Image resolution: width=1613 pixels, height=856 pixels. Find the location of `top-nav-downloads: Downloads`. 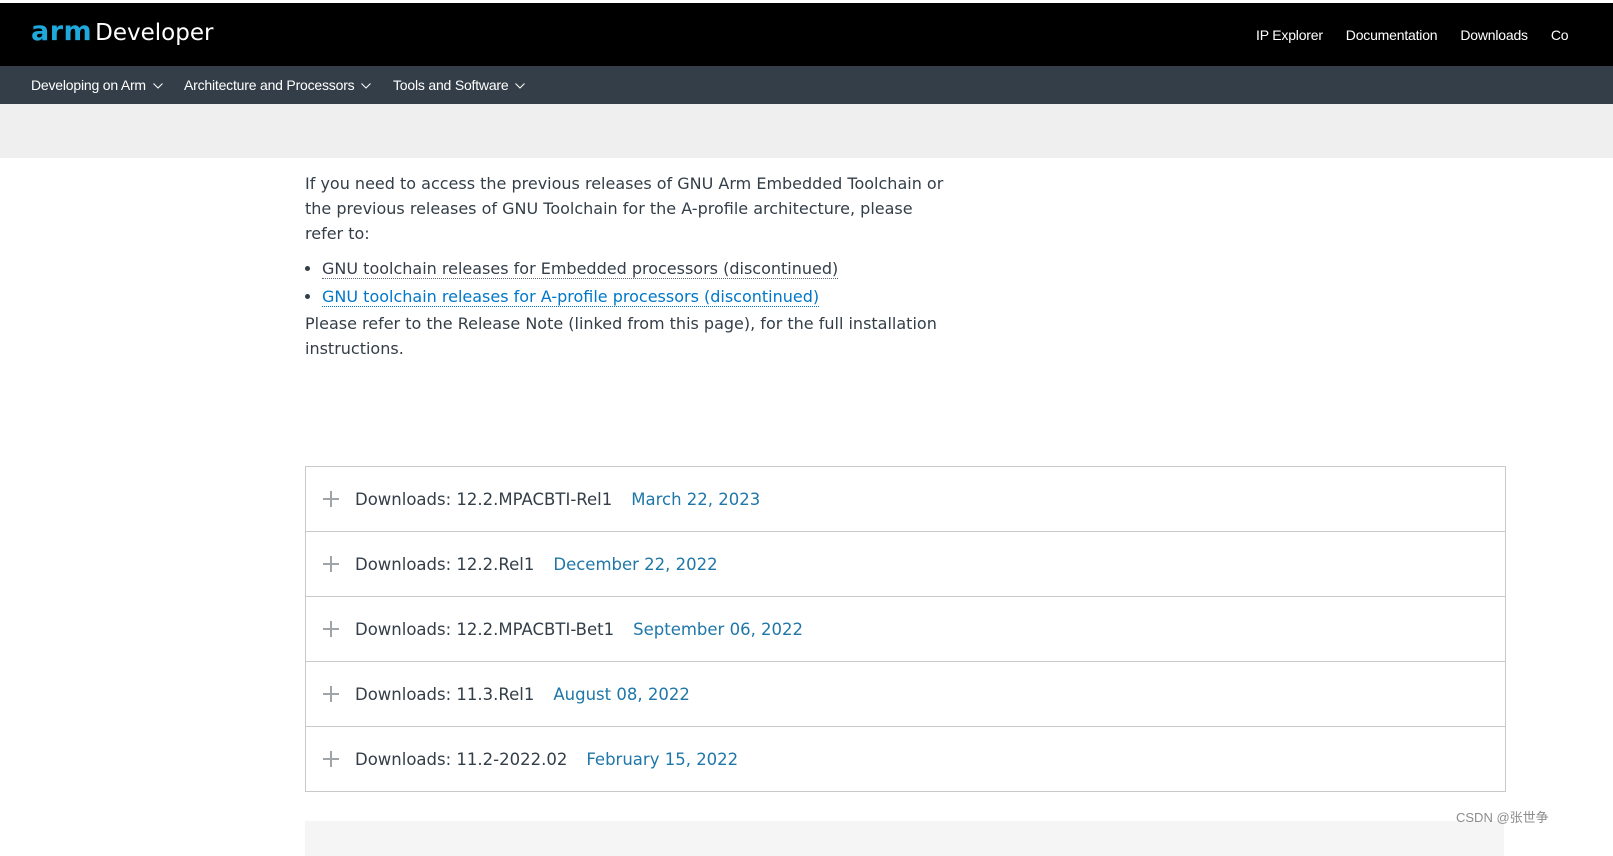

top-nav-downloads: Downloads is located at coordinates (1494, 35).